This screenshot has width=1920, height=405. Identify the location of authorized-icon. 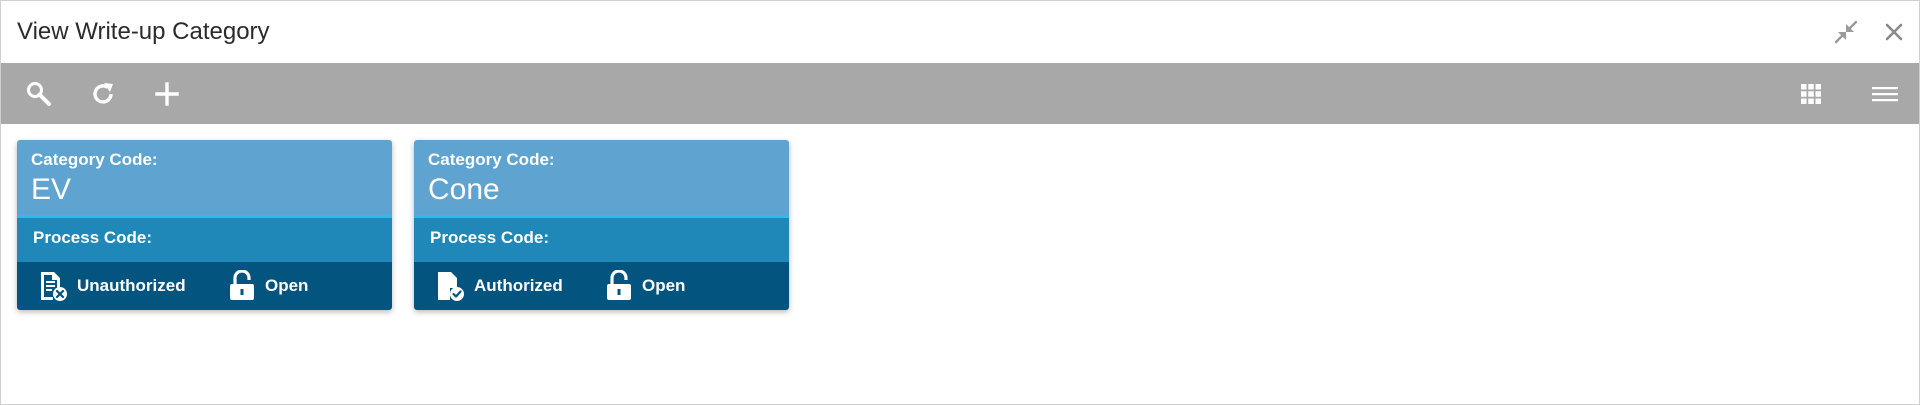
(450, 286).